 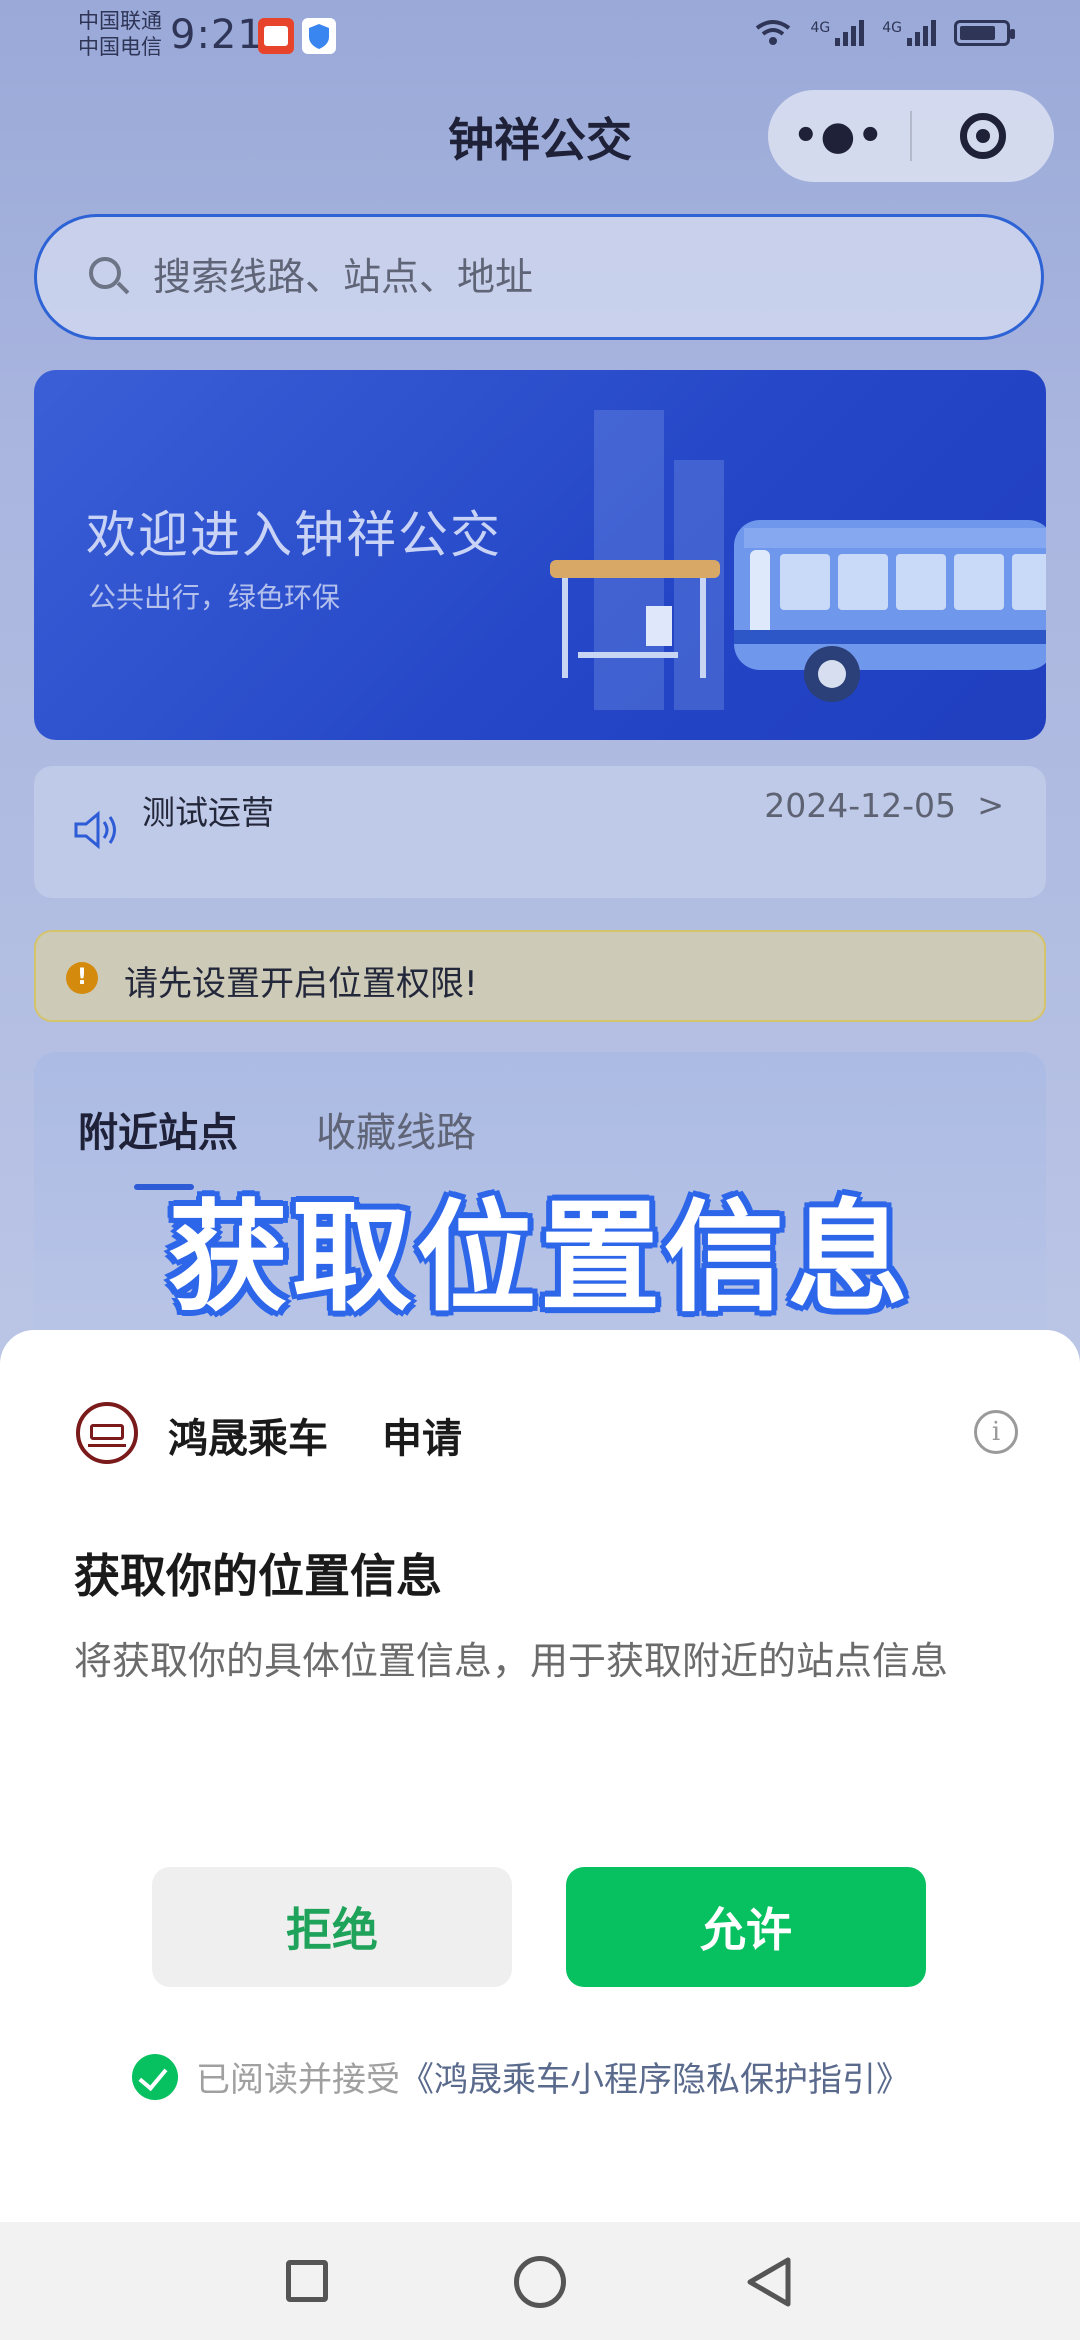 I want to click on back-icon, so click(x=769, y=2282).